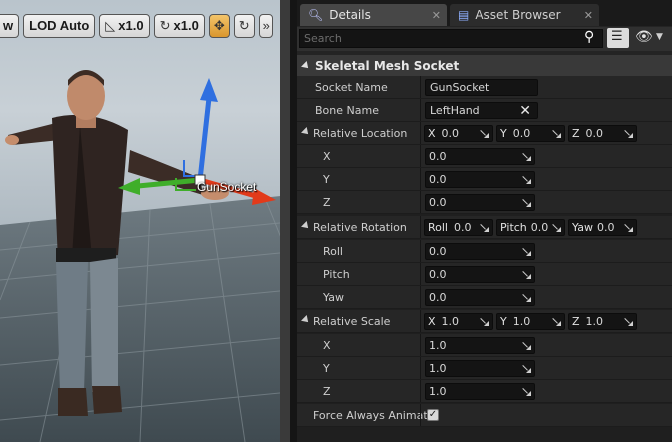  I want to click on scale-y-input: 1.0, so click(480, 368).